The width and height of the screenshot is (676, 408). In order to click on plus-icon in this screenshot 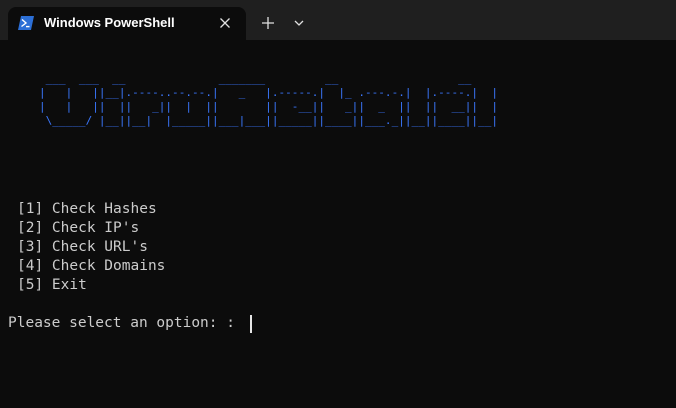, I will do `click(268, 23)`.